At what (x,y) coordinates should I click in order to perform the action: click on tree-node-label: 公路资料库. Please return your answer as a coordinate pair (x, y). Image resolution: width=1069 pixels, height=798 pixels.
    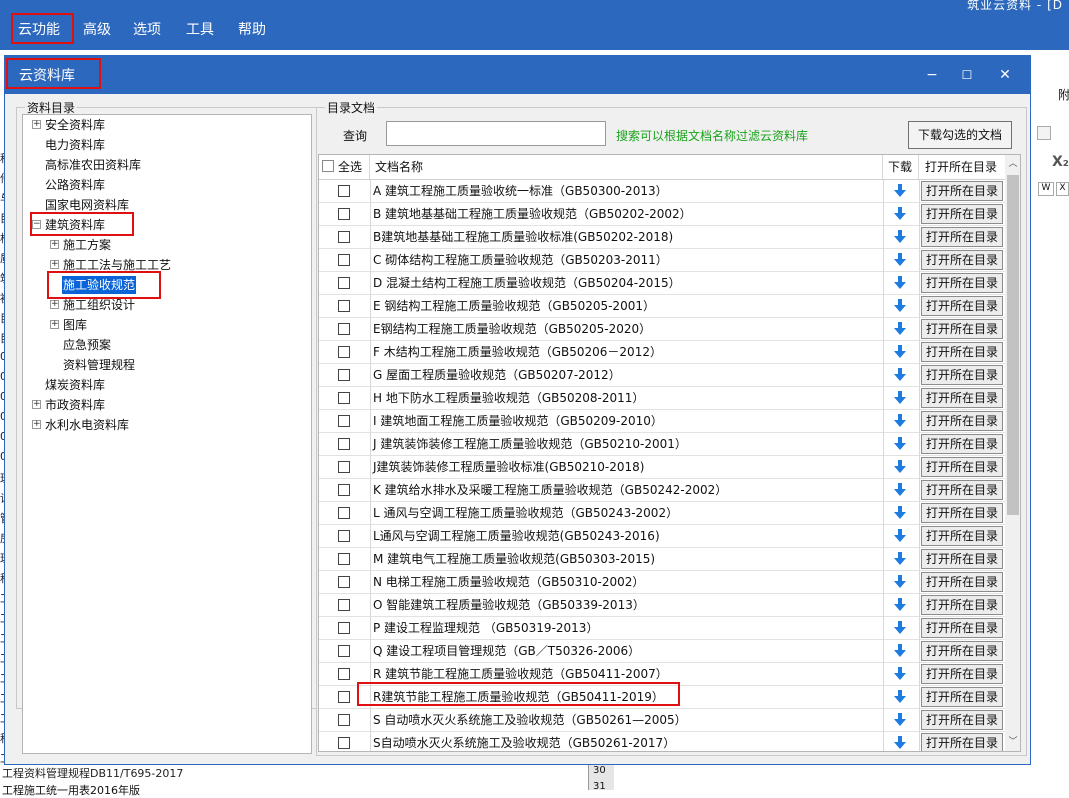
    Looking at the image, I should click on (75, 185).